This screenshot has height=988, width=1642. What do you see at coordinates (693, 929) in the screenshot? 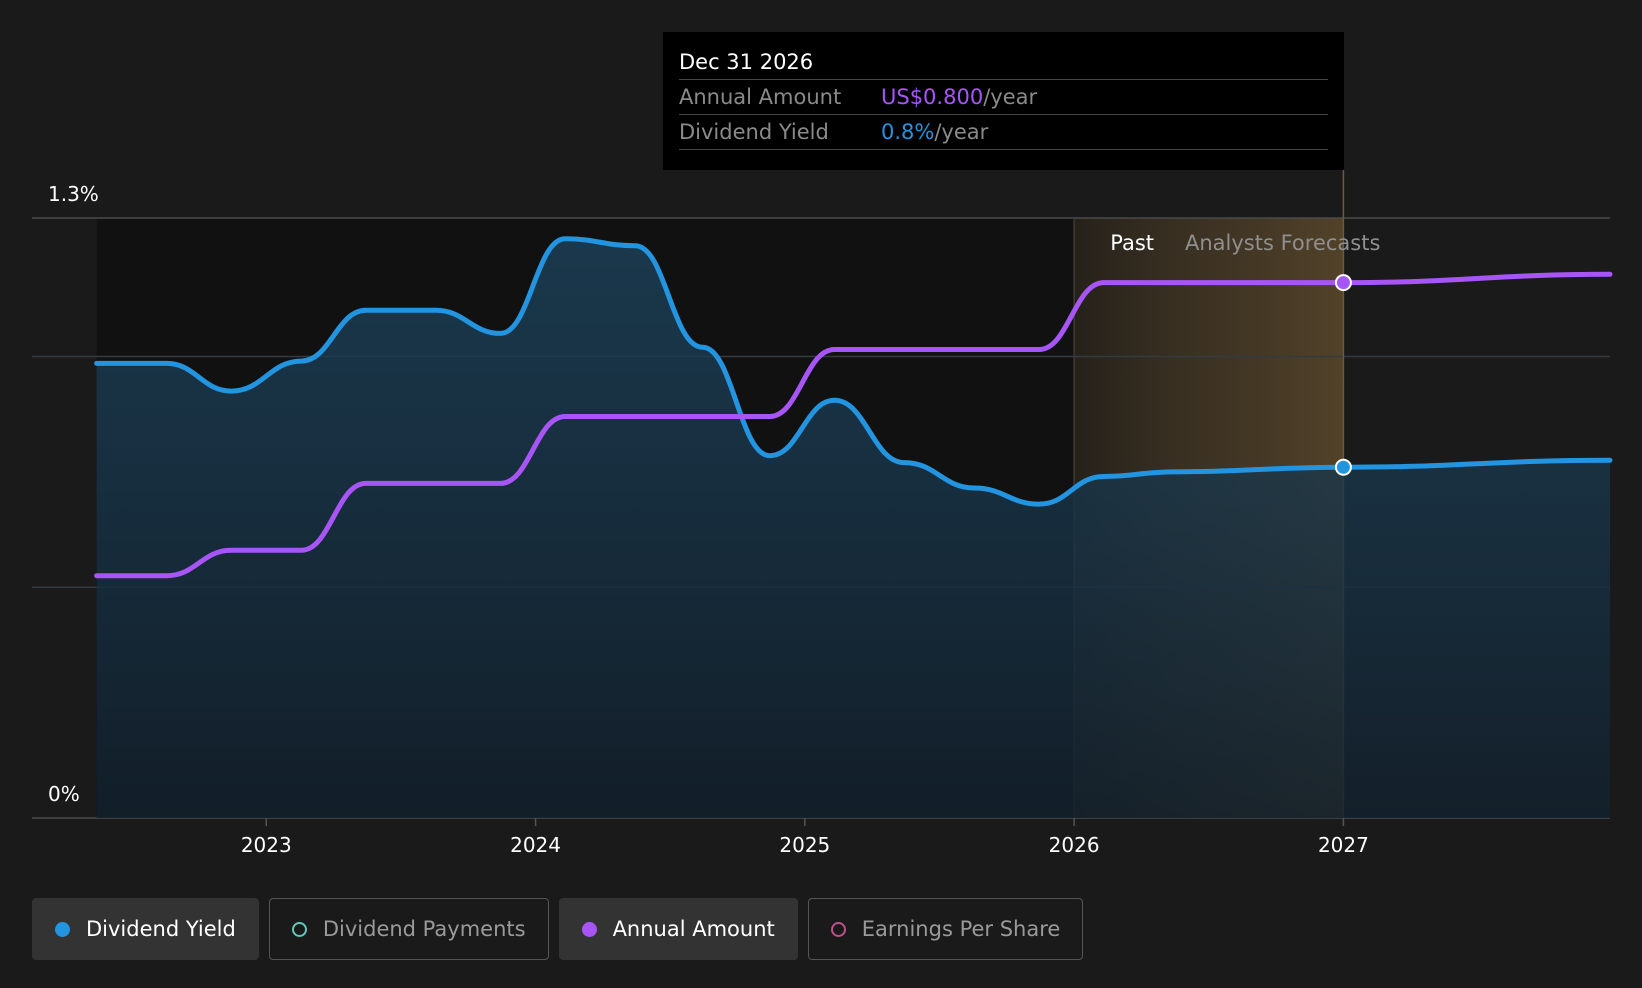
I see `legend-label: Annual Amount` at bounding box center [693, 929].